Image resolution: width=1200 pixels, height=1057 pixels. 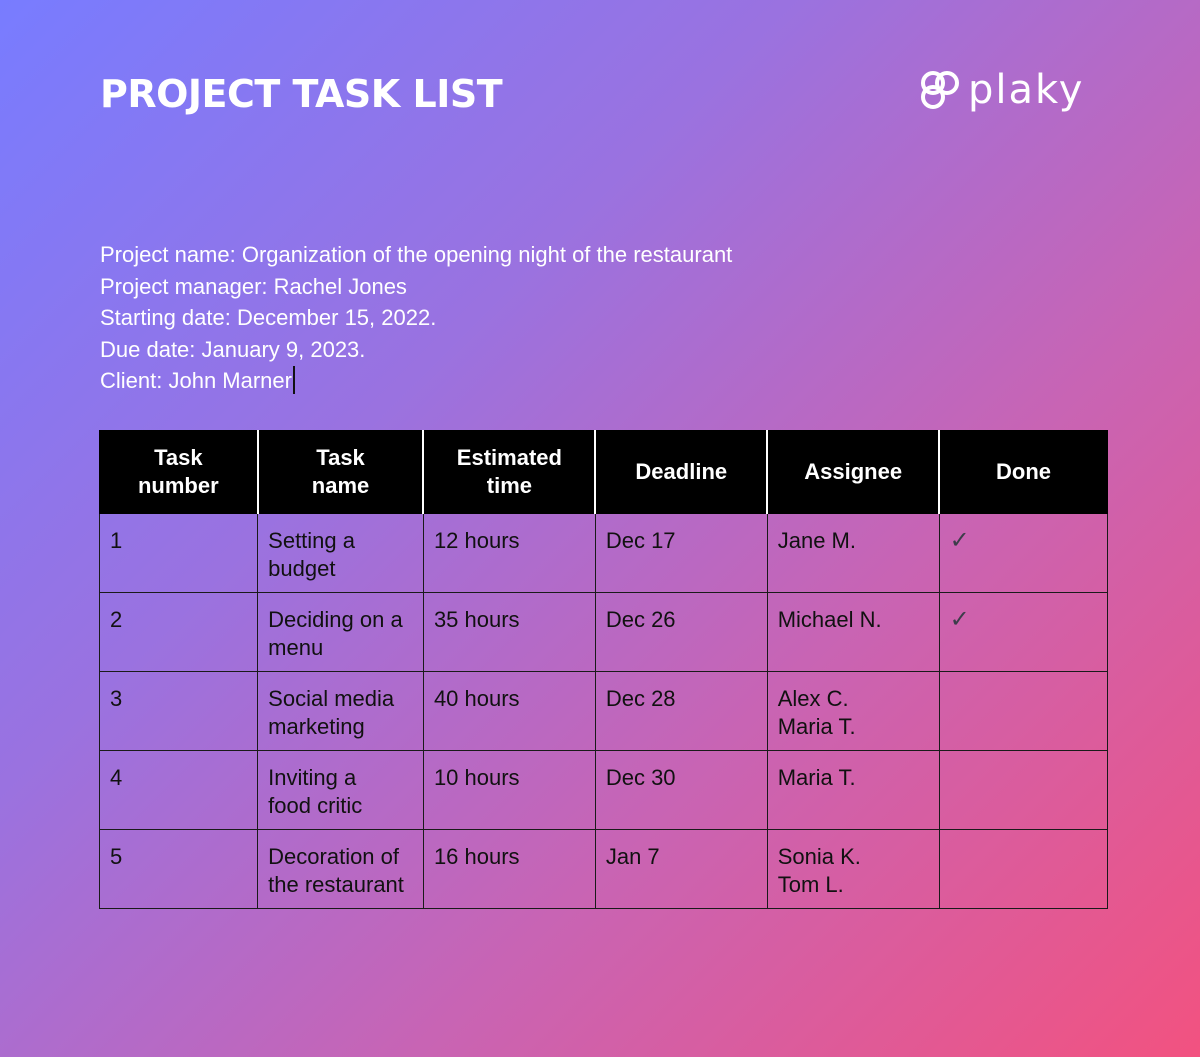 I want to click on estimated-time-cell: 40 hours, so click(x=509, y=711).